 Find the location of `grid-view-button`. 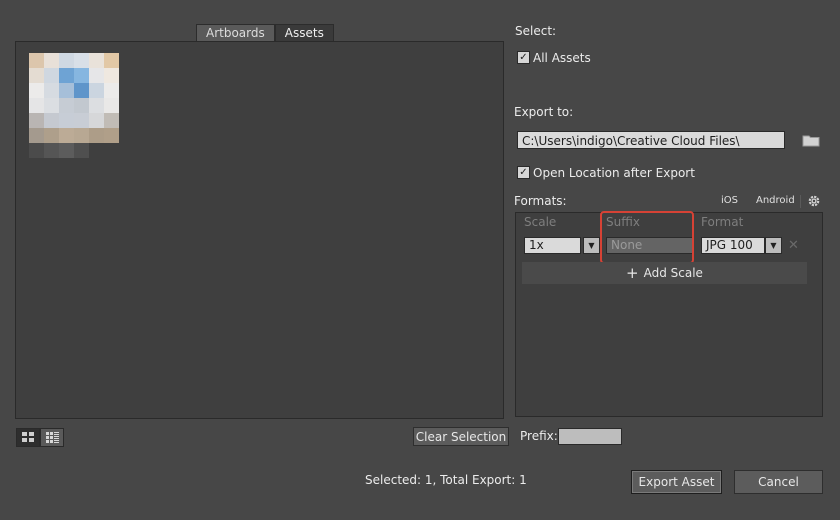

grid-view-button is located at coordinates (28, 437).